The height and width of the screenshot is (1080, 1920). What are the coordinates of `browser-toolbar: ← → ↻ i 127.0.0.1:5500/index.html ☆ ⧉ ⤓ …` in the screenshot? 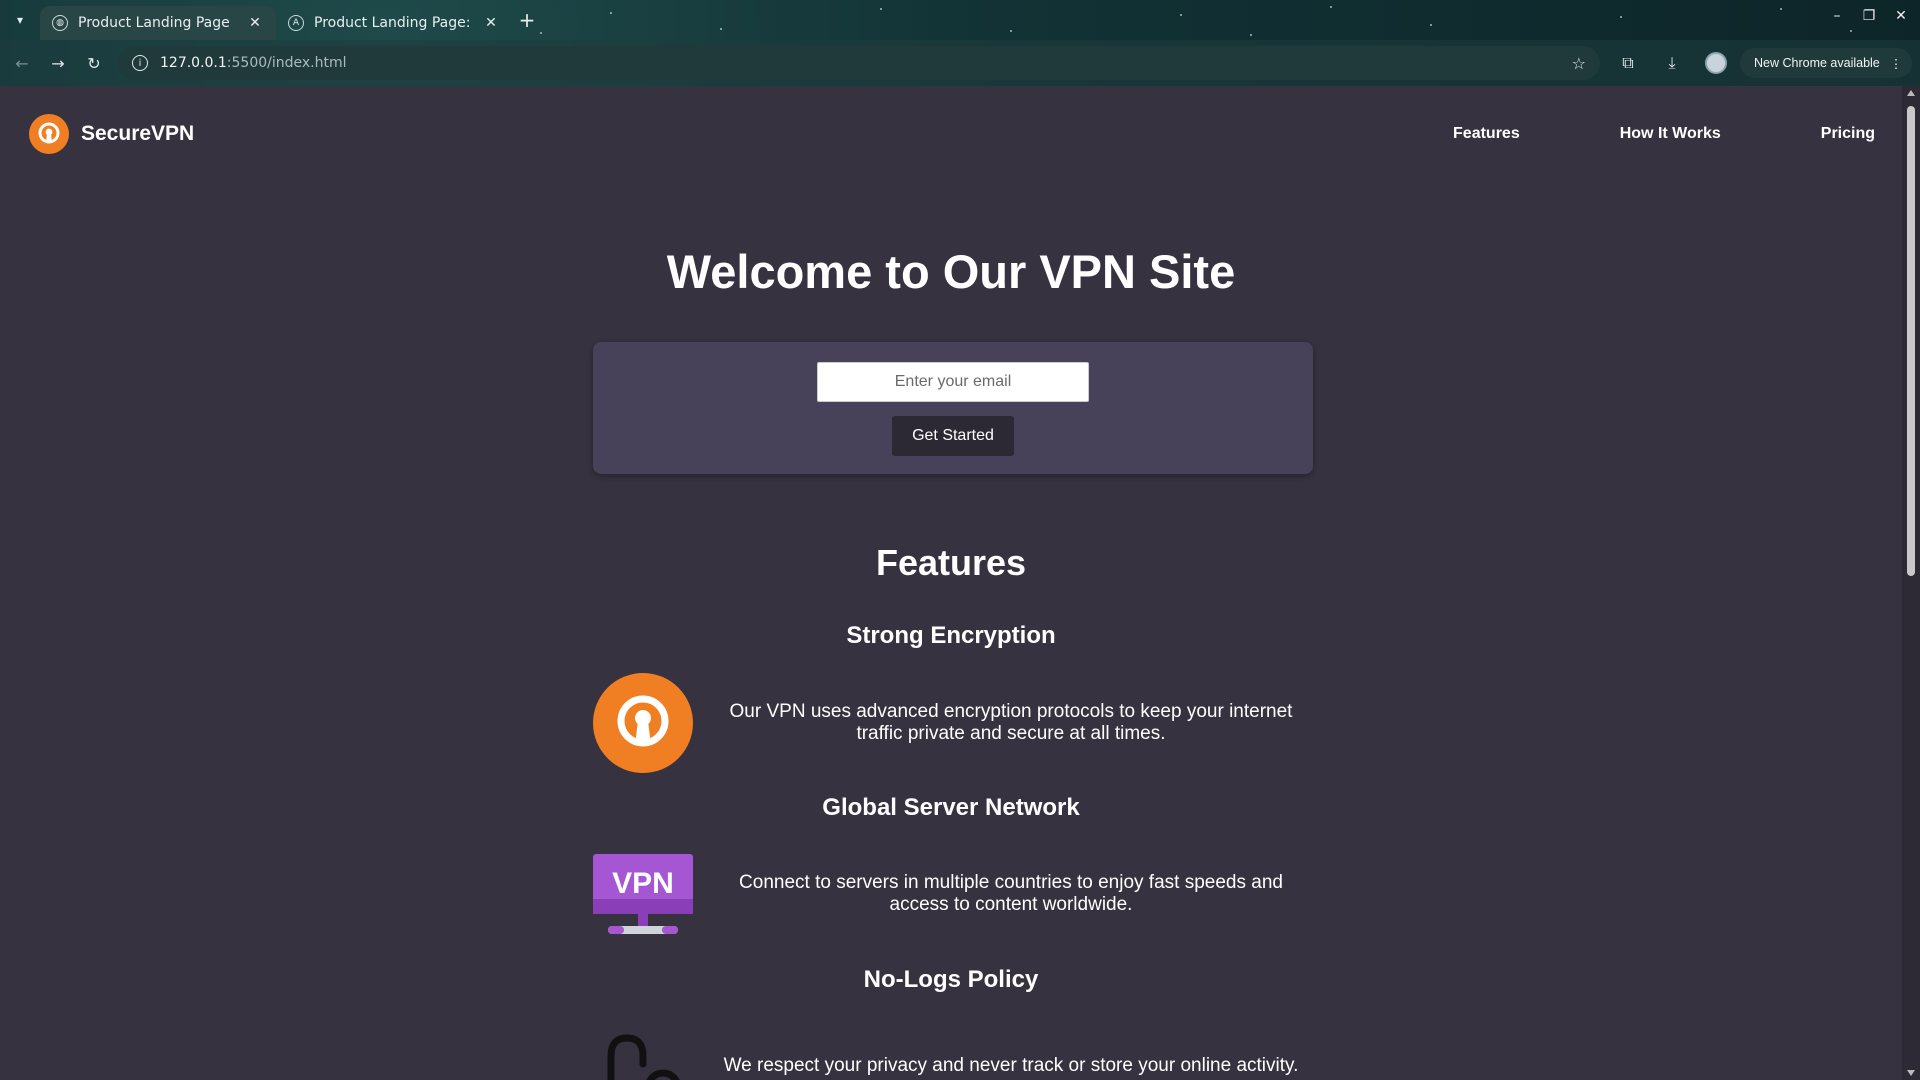 It's located at (960, 63).